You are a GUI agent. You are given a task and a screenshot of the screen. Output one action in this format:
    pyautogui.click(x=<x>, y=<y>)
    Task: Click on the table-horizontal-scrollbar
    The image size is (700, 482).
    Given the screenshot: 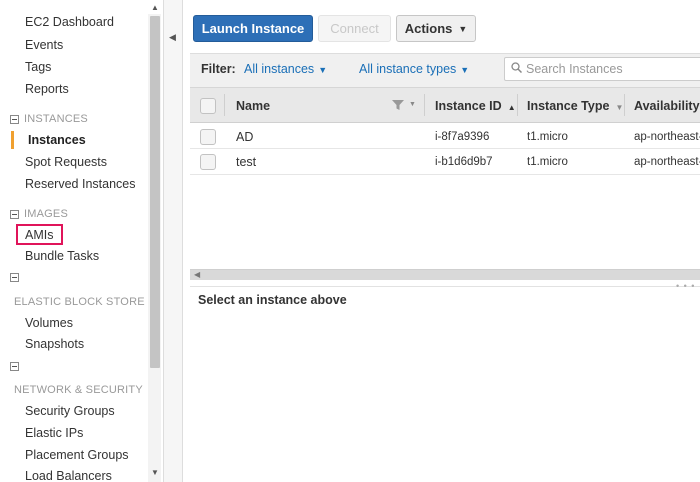 What is the action you would take?
    pyautogui.click(x=445, y=274)
    